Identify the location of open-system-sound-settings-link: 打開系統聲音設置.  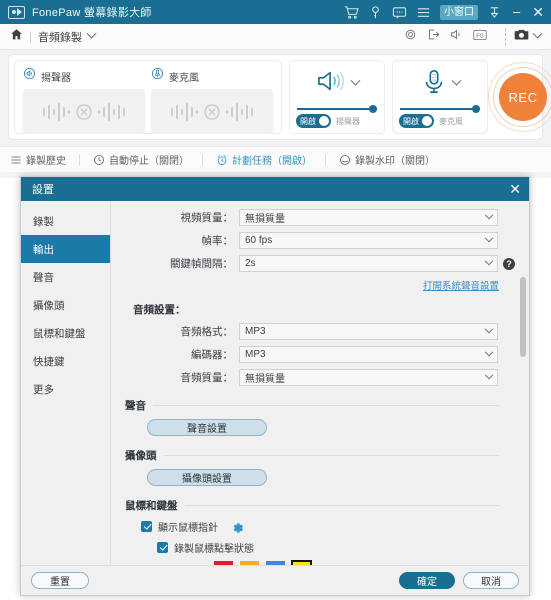
(461, 285).